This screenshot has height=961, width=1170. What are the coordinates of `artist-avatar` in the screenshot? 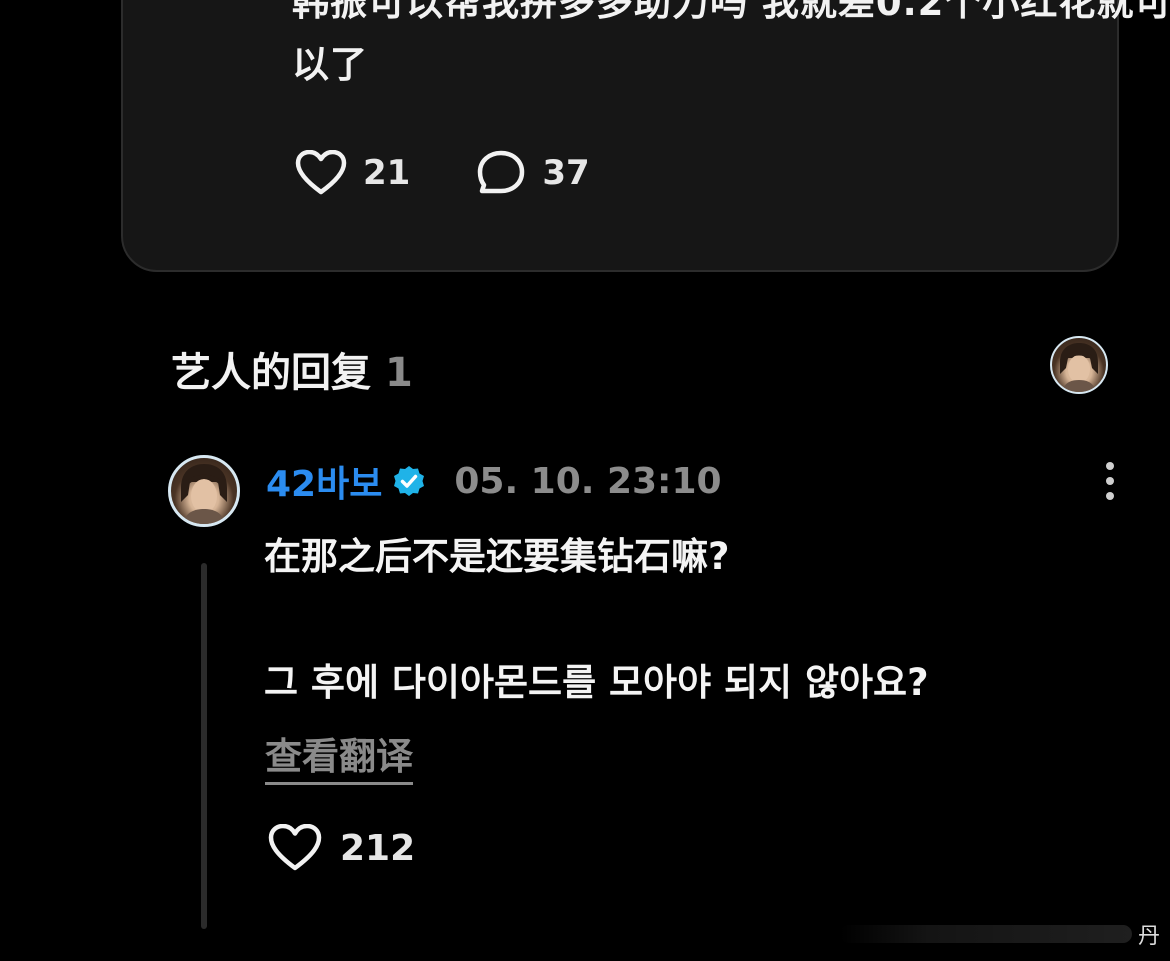 It's located at (1079, 365).